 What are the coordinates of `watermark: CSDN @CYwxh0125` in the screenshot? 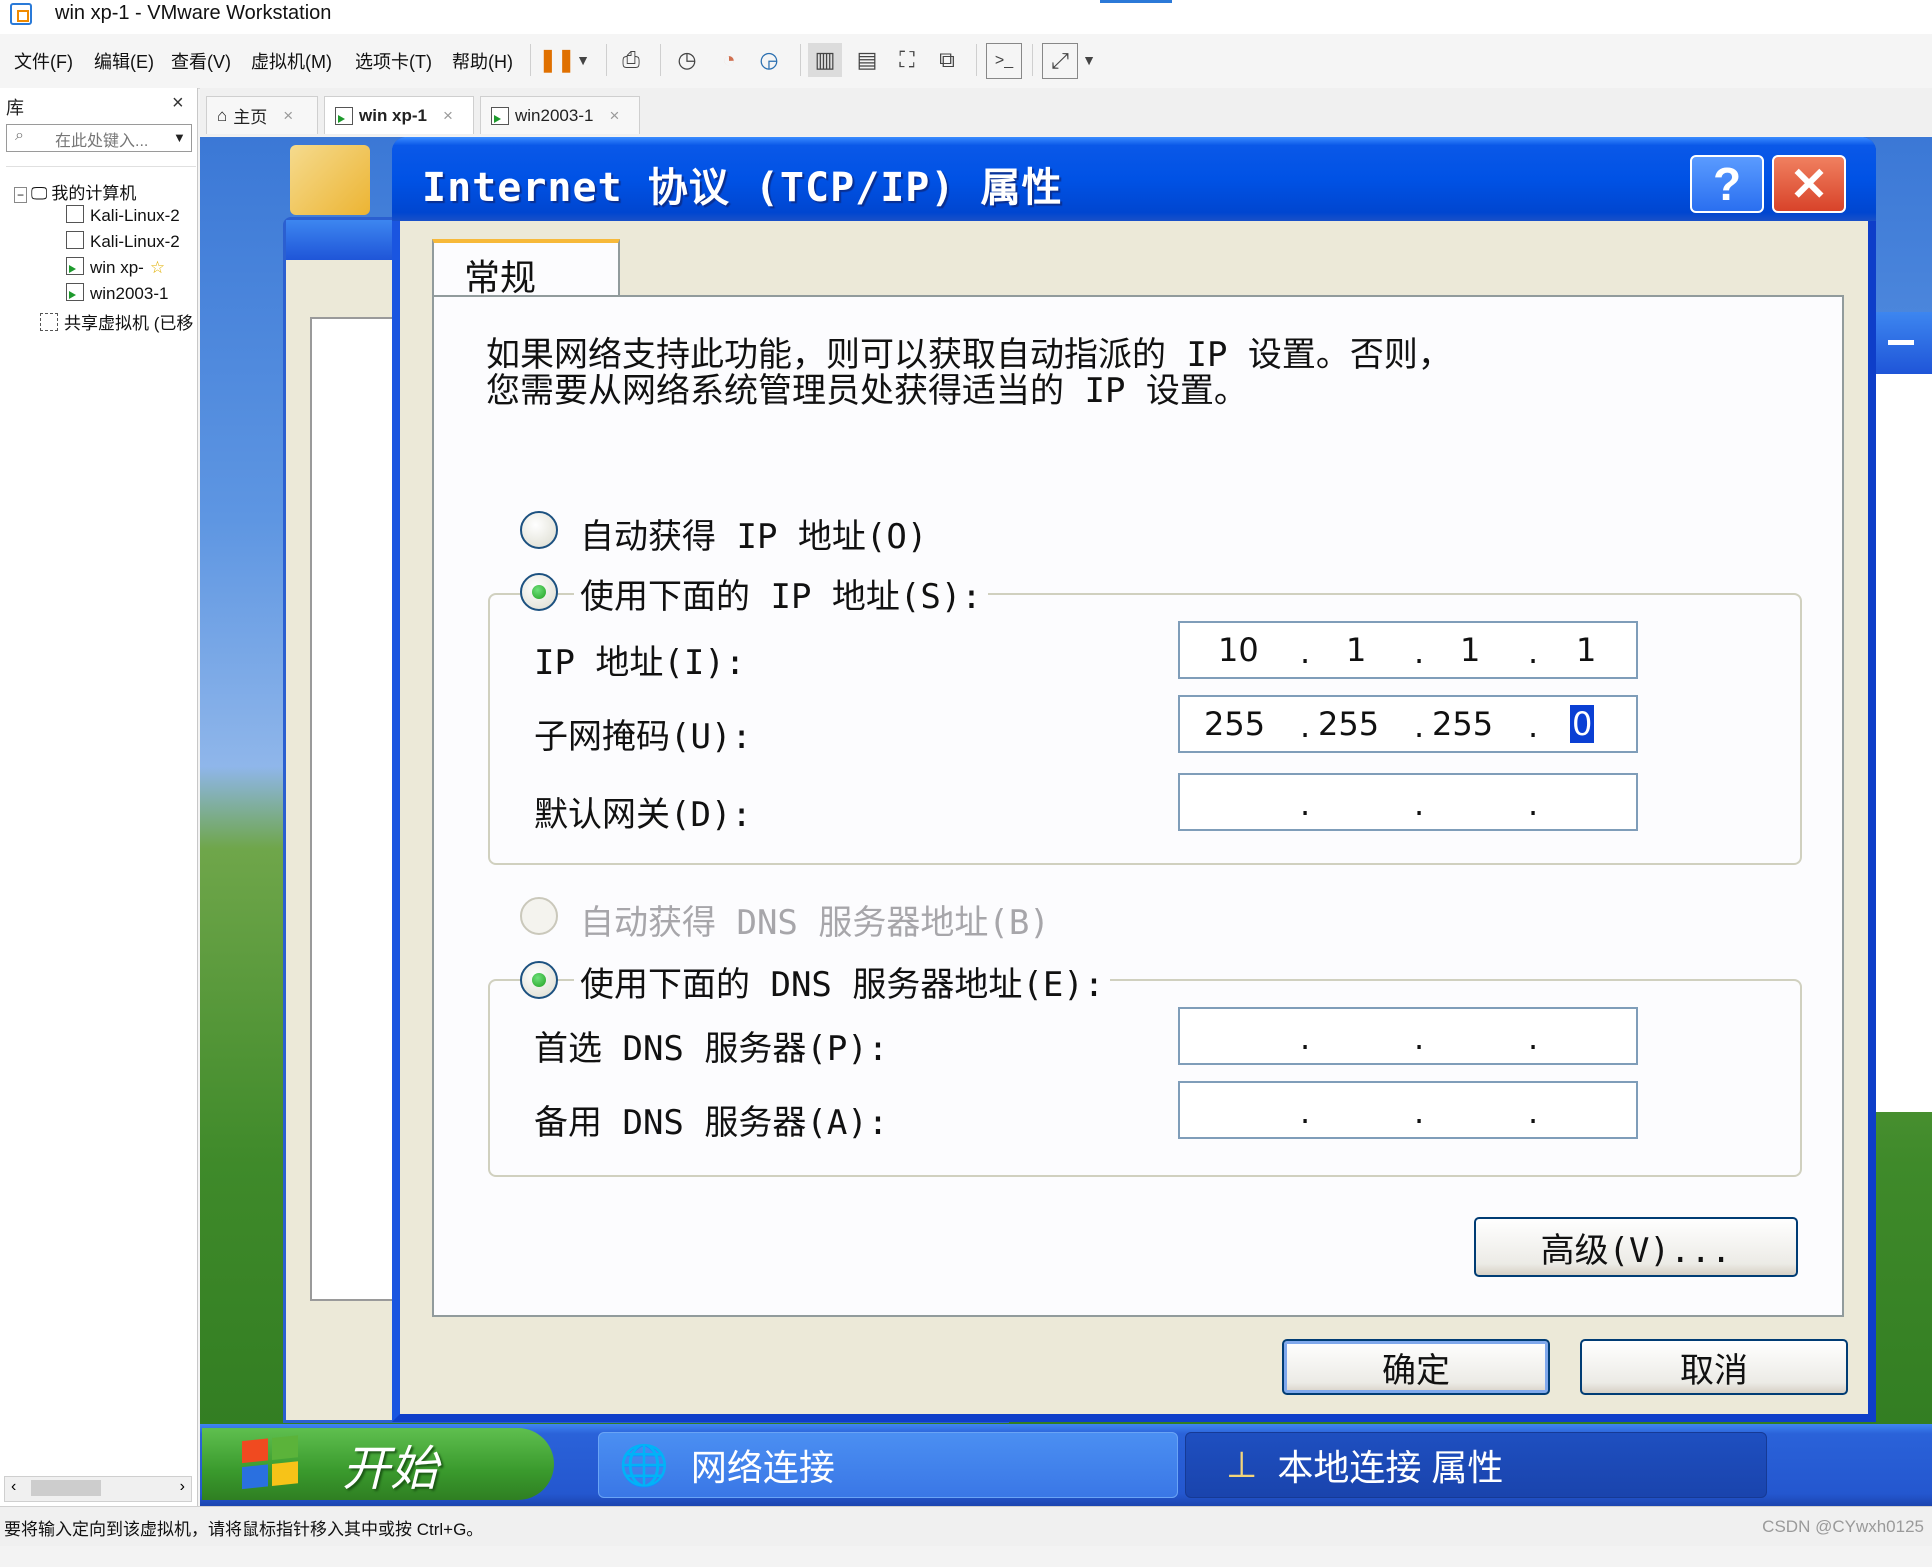 It's located at (1843, 1526).